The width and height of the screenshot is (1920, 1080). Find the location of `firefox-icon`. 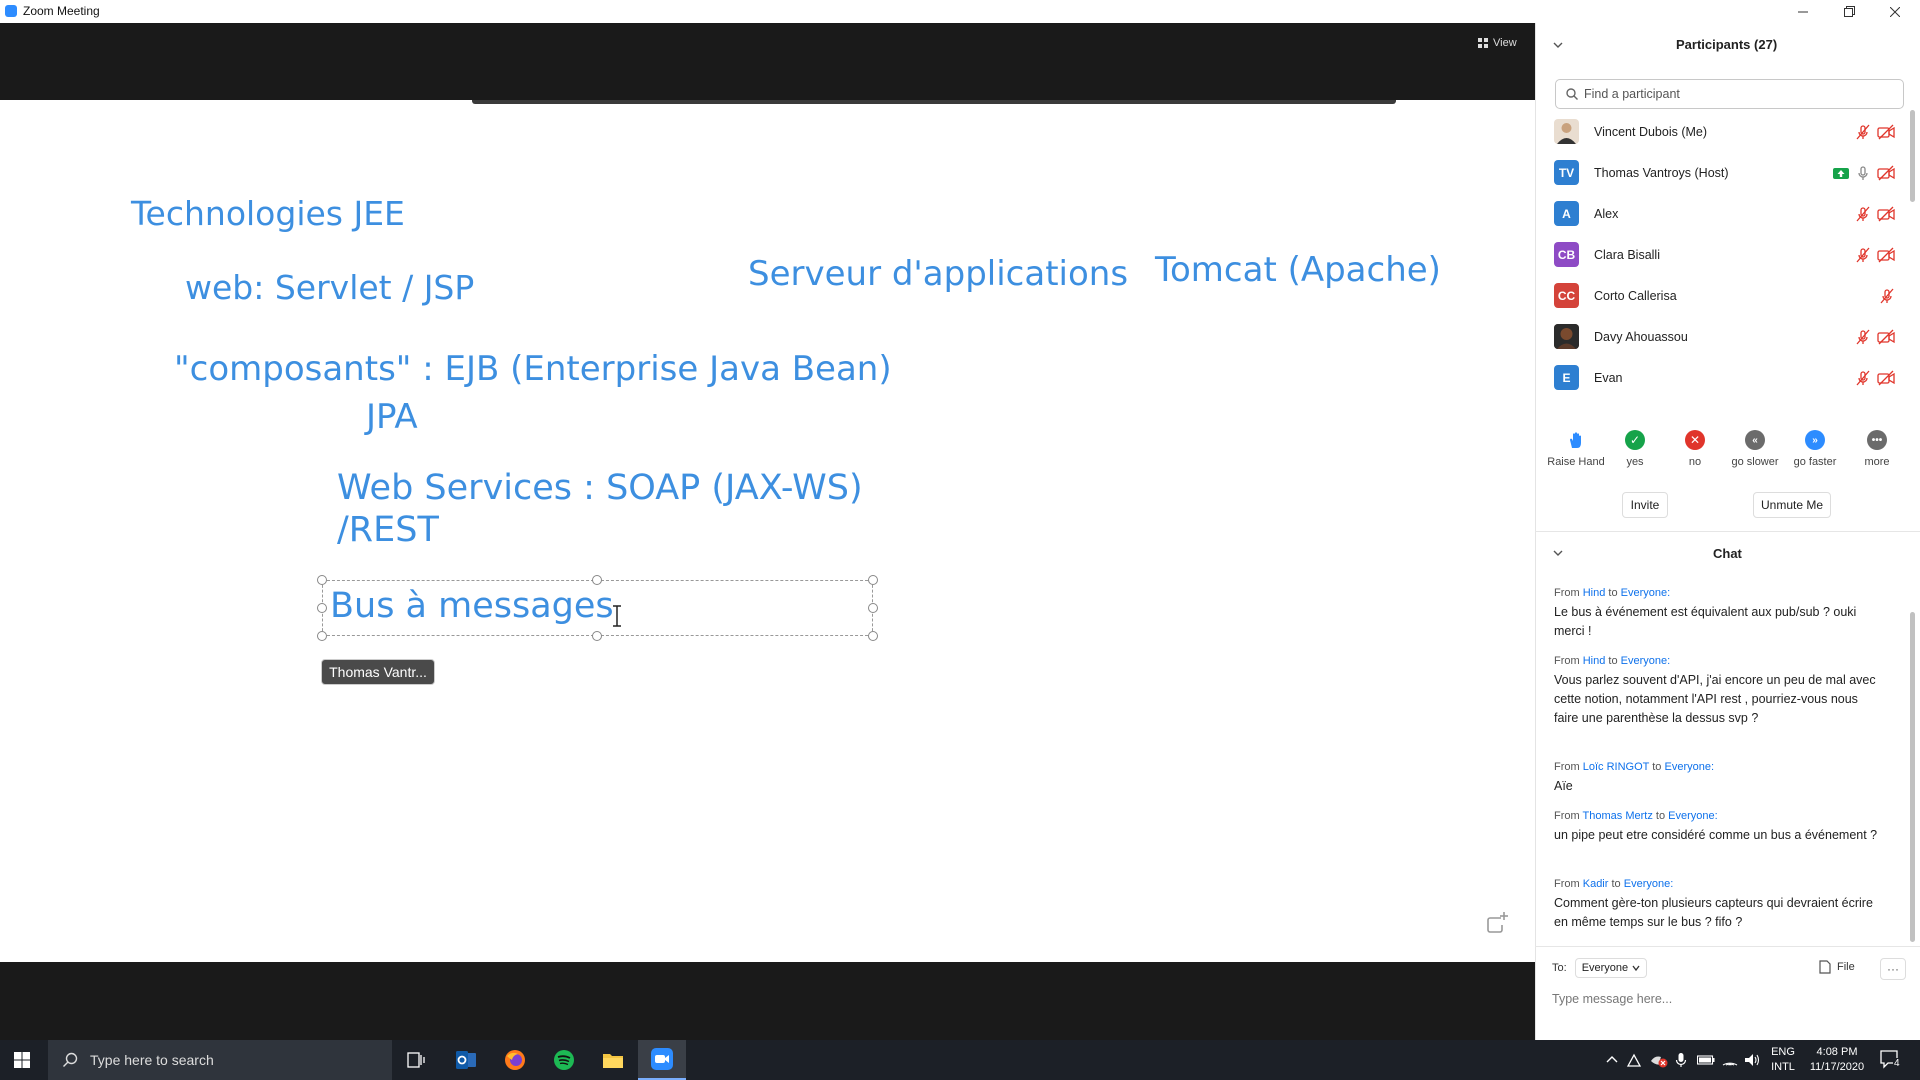

firefox-icon is located at coordinates (515, 1060).